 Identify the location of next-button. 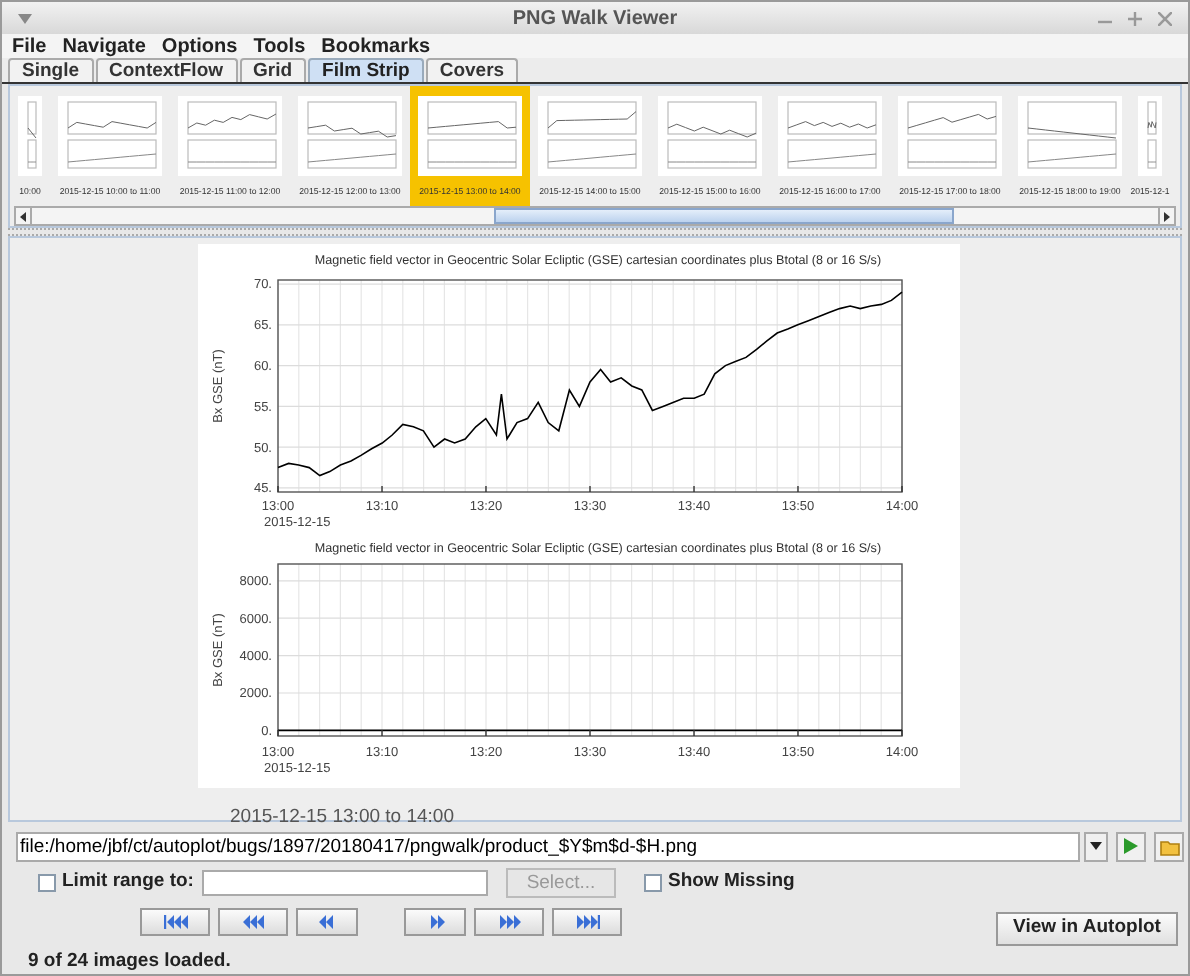
(435, 921).